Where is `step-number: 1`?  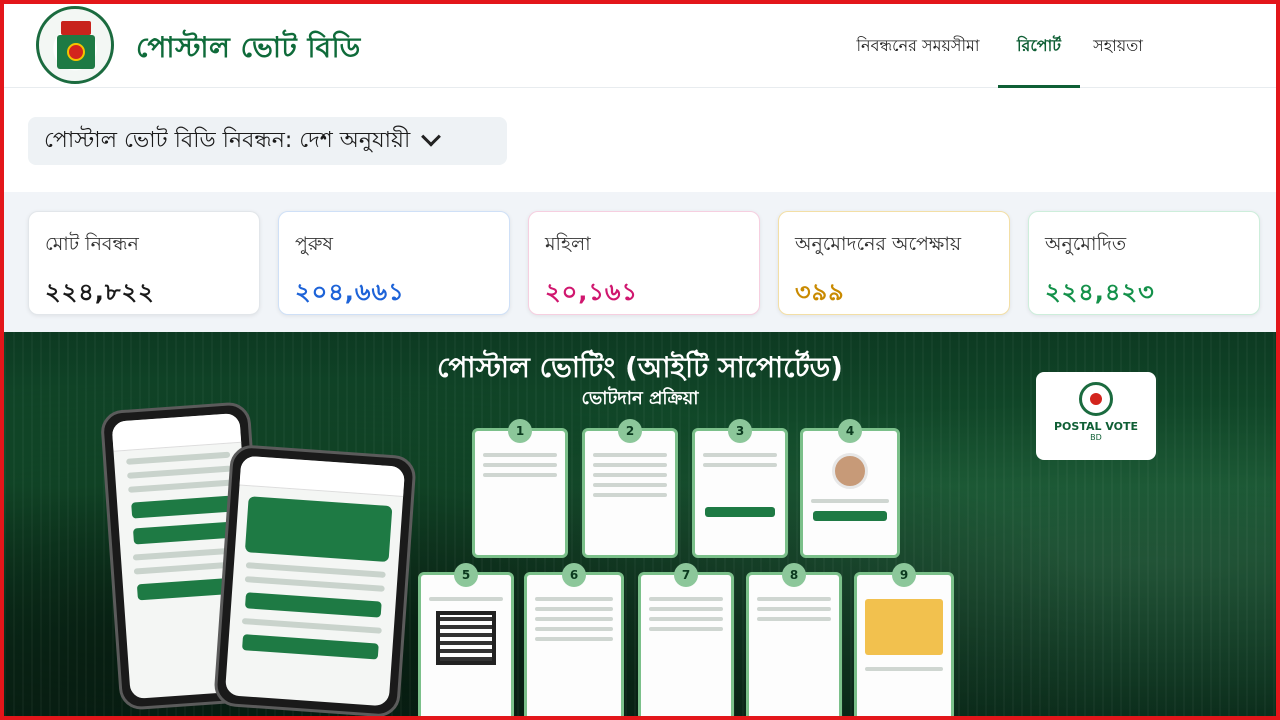 step-number: 1 is located at coordinates (520, 431).